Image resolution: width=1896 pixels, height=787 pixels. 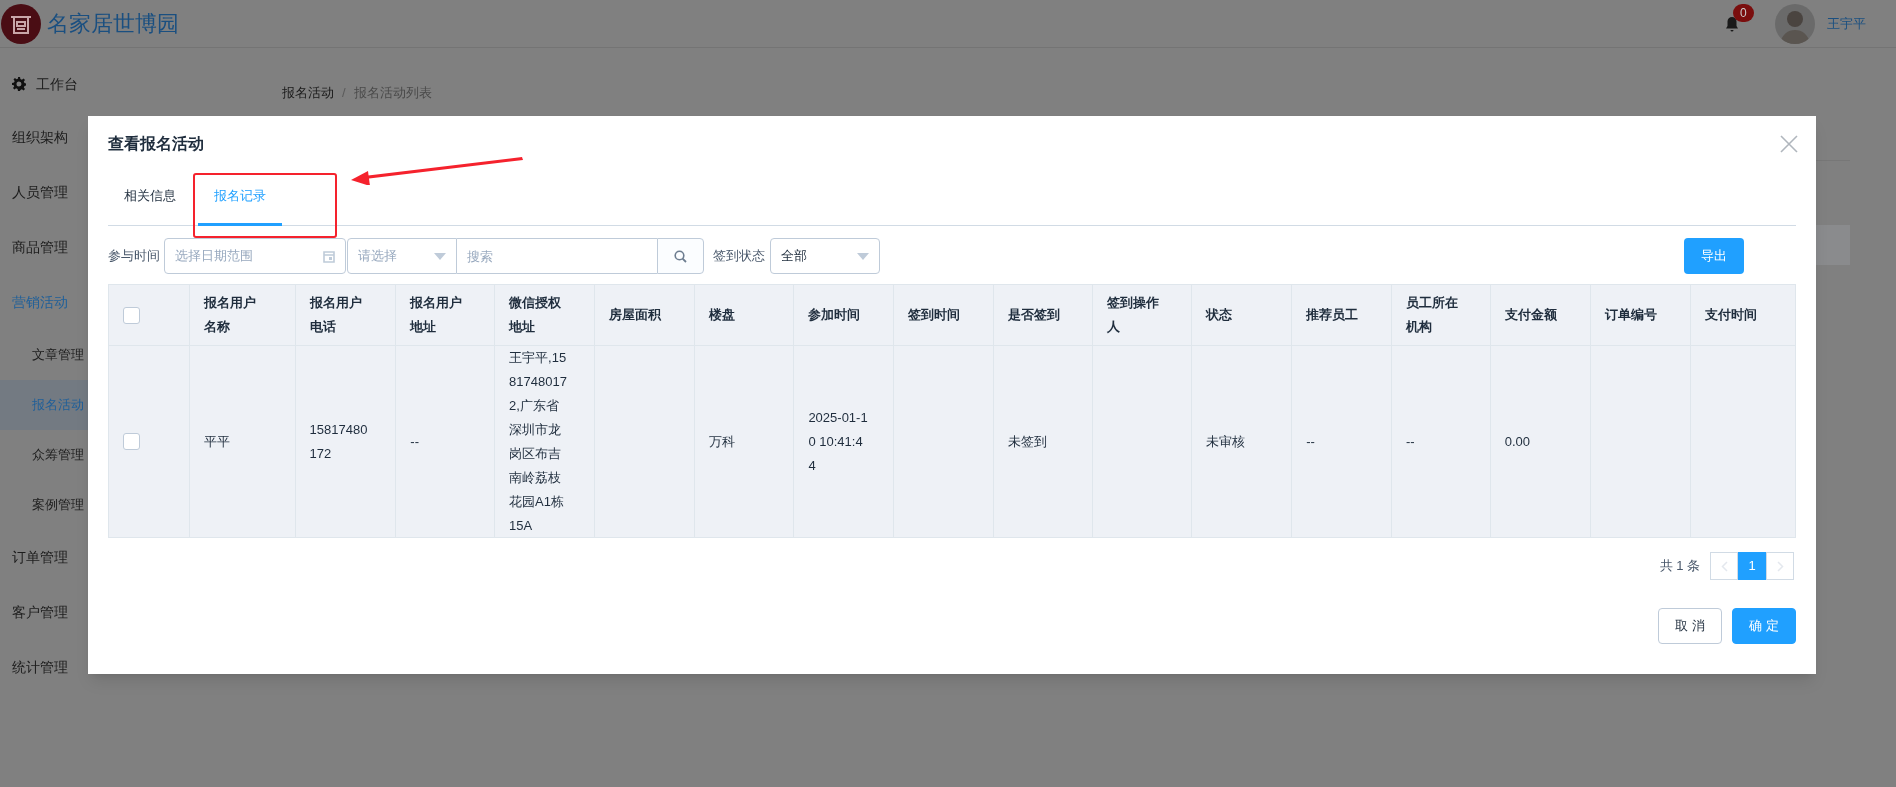 What do you see at coordinates (402, 256) in the screenshot?
I see `select-field: 请选择` at bounding box center [402, 256].